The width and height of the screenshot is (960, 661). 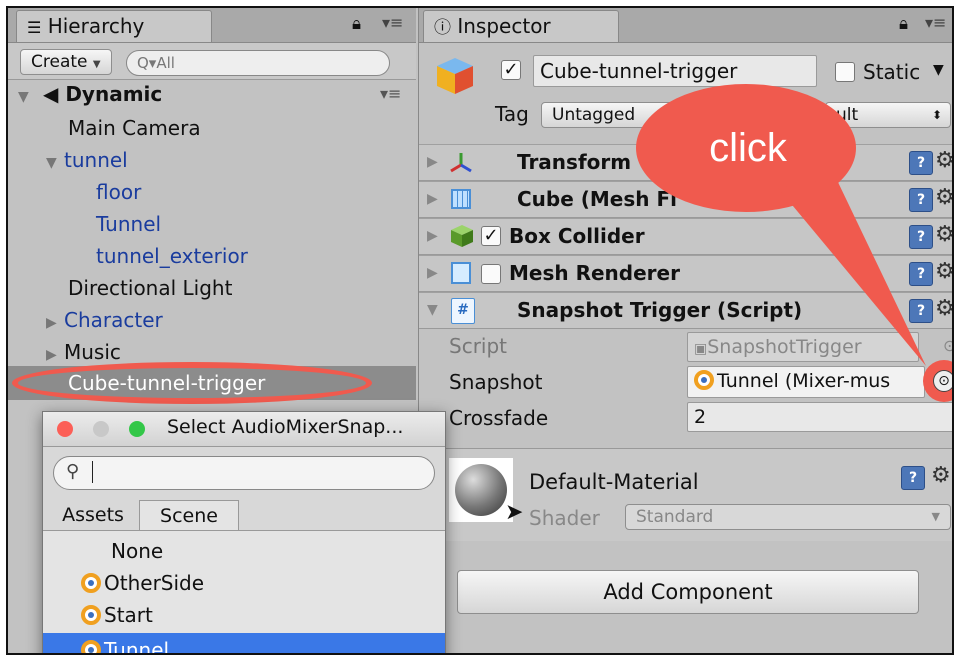 I want to click on list-item-label: Start, so click(x=128, y=615).